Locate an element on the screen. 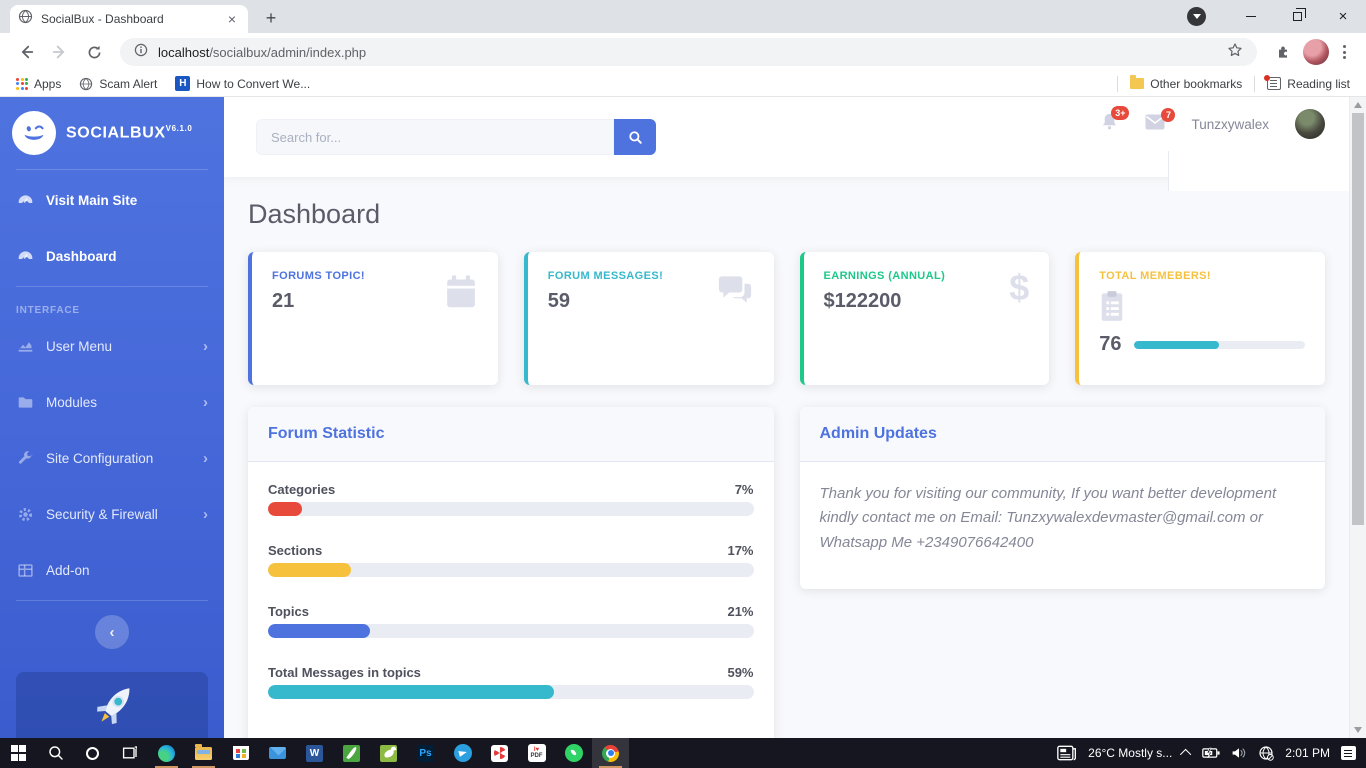 The width and height of the screenshot is (1366, 768). taskbar-notepad-app is located at coordinates (351, 753).